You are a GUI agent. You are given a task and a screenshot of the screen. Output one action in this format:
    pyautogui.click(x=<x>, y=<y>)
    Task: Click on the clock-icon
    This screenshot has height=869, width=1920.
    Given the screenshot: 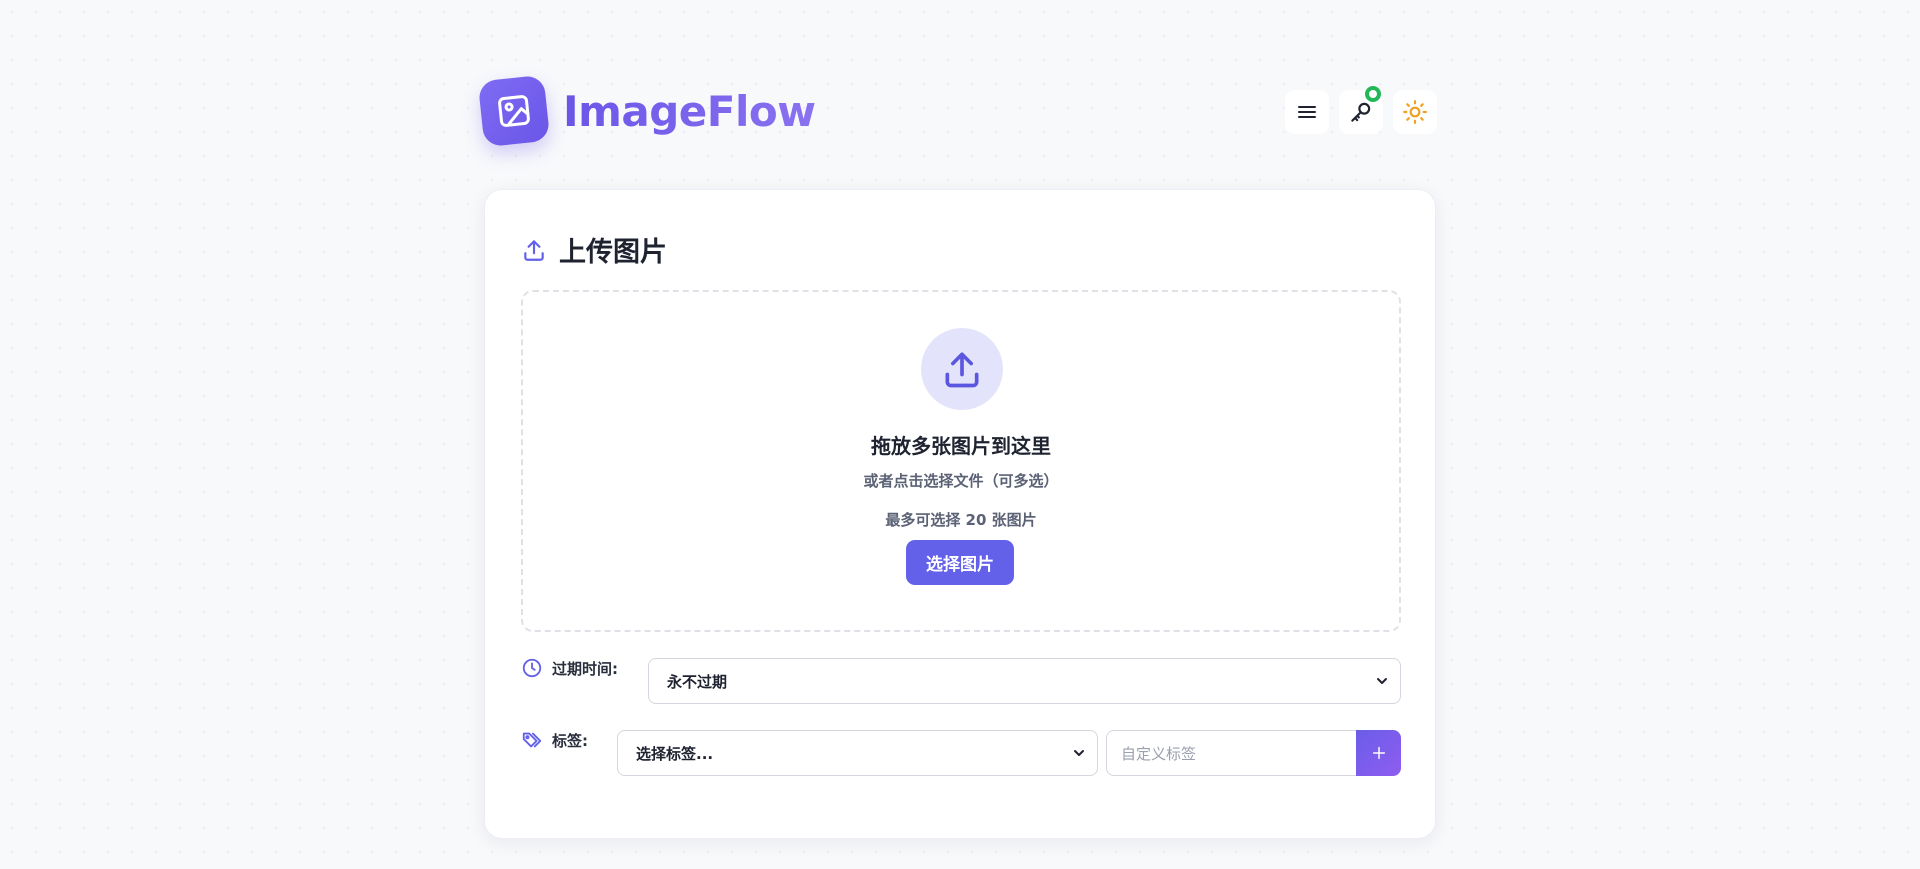 What is the action you would take?
    pyautogui.click(x=532, y=668)
    